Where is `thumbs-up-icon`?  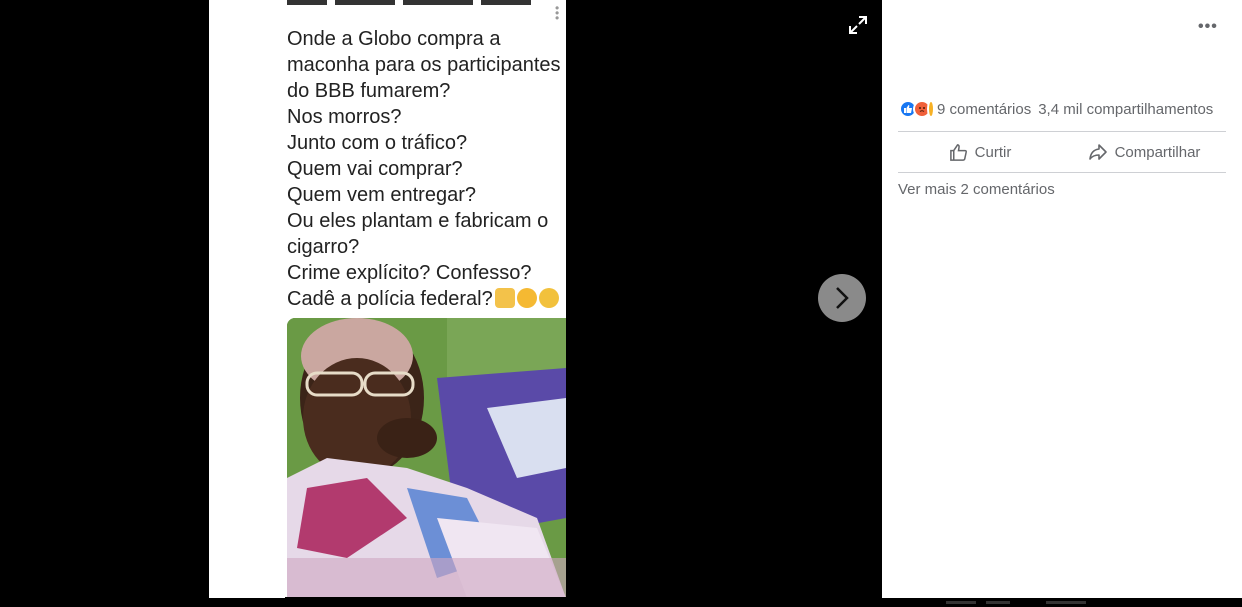
thumbs-up-icon is located at coordinates (958, 152).